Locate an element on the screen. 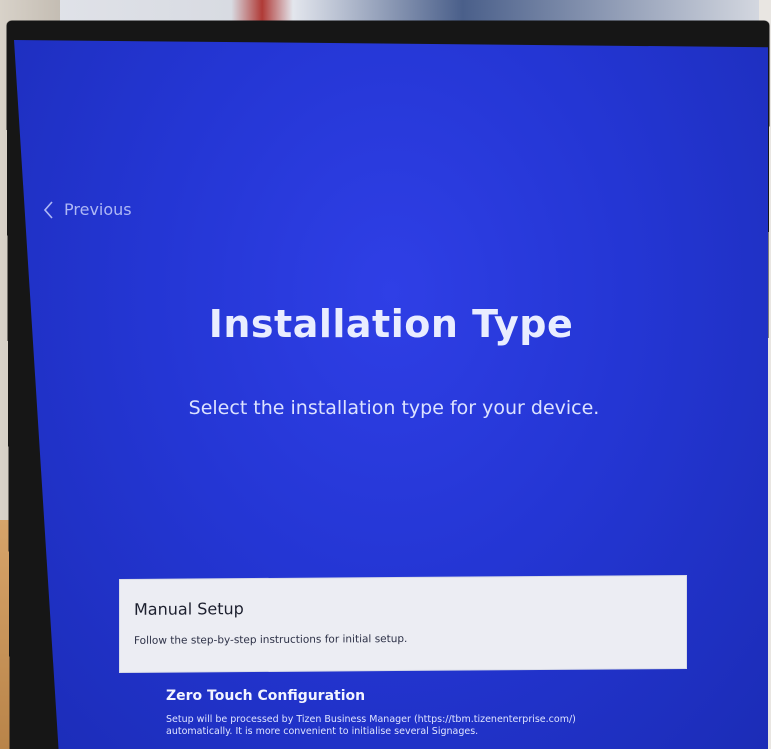 Image resolution: width=771 pixels, height=749 pixels. option-title: Manual Setup is located at coordinates (189, 609).